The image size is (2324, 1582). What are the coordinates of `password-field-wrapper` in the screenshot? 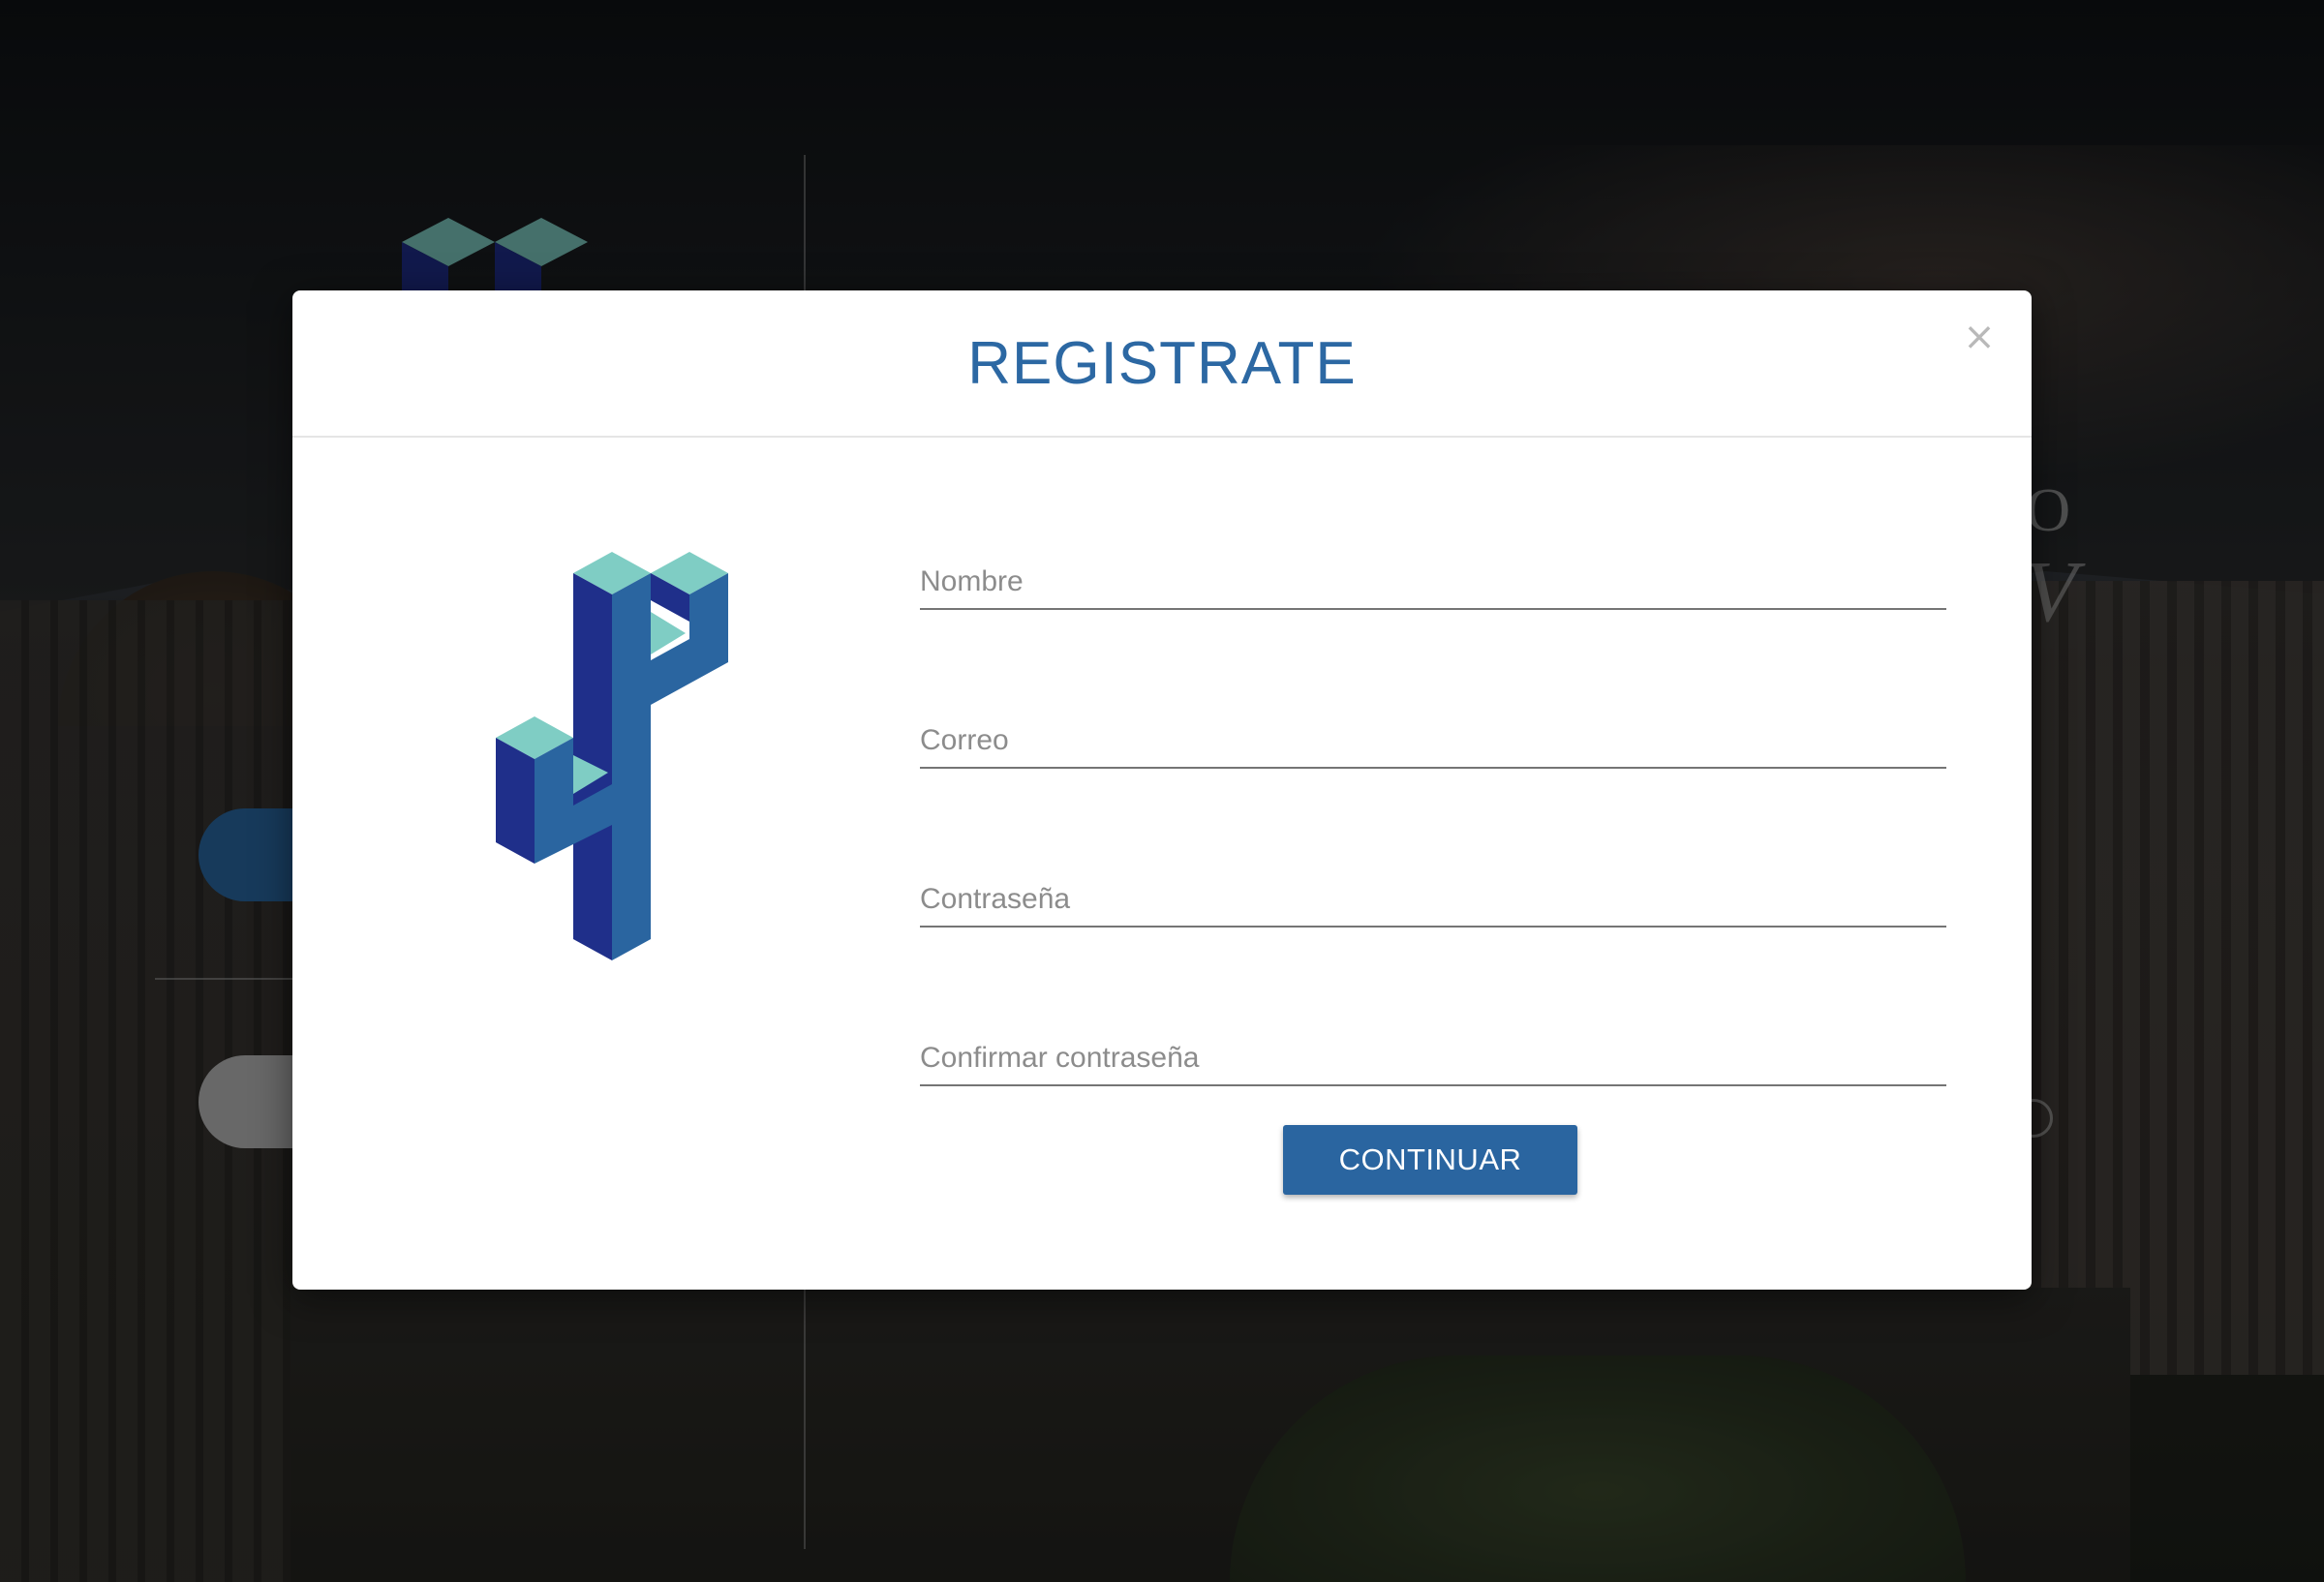 It's located at (1433, 885).